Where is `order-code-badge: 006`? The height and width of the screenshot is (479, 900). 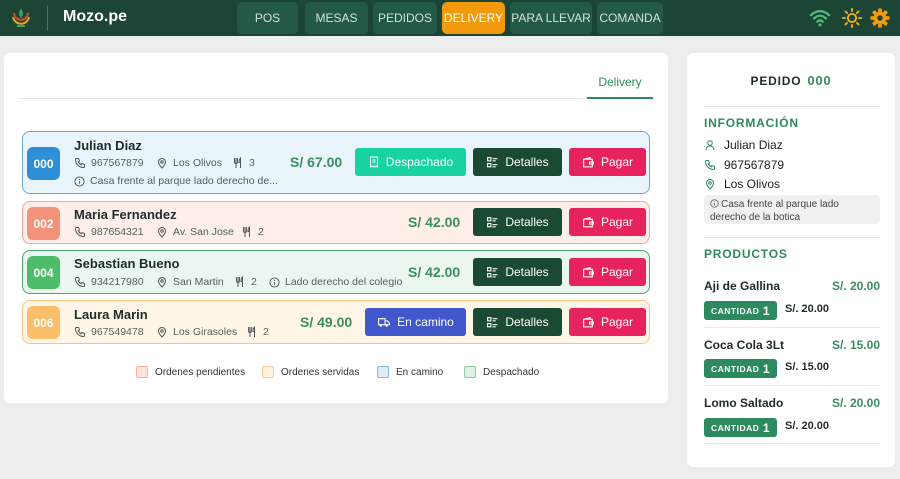 order-code-badge: 006 is located at coordinates (43, 322).